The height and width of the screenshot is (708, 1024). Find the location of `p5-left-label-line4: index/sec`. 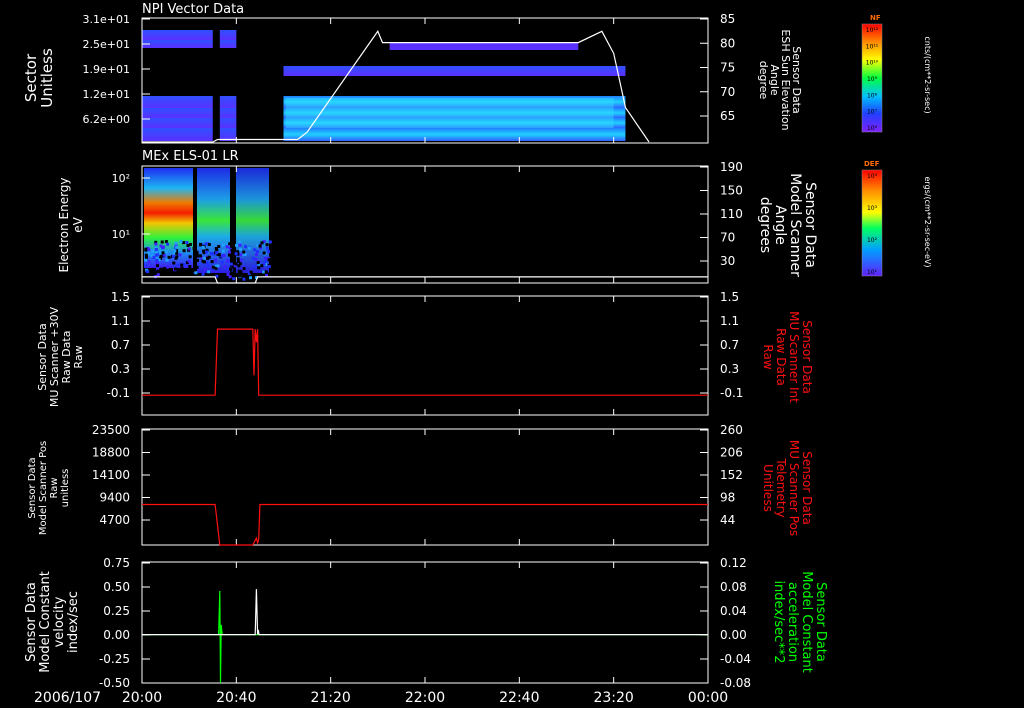

p5-left-label-line4: index/sec is located at coordinates (73, 622).